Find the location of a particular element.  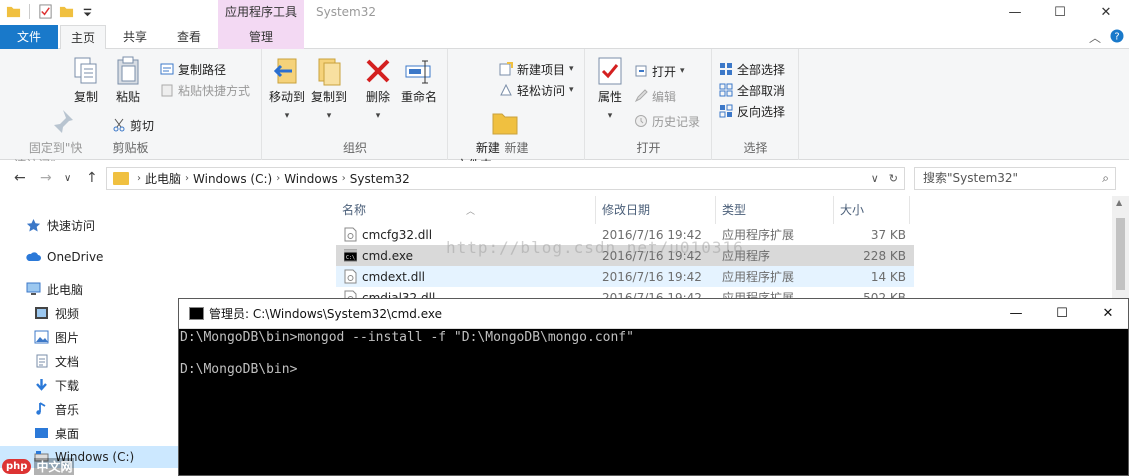

back-arrow-icon: ← is located at coordinates (20, 178).